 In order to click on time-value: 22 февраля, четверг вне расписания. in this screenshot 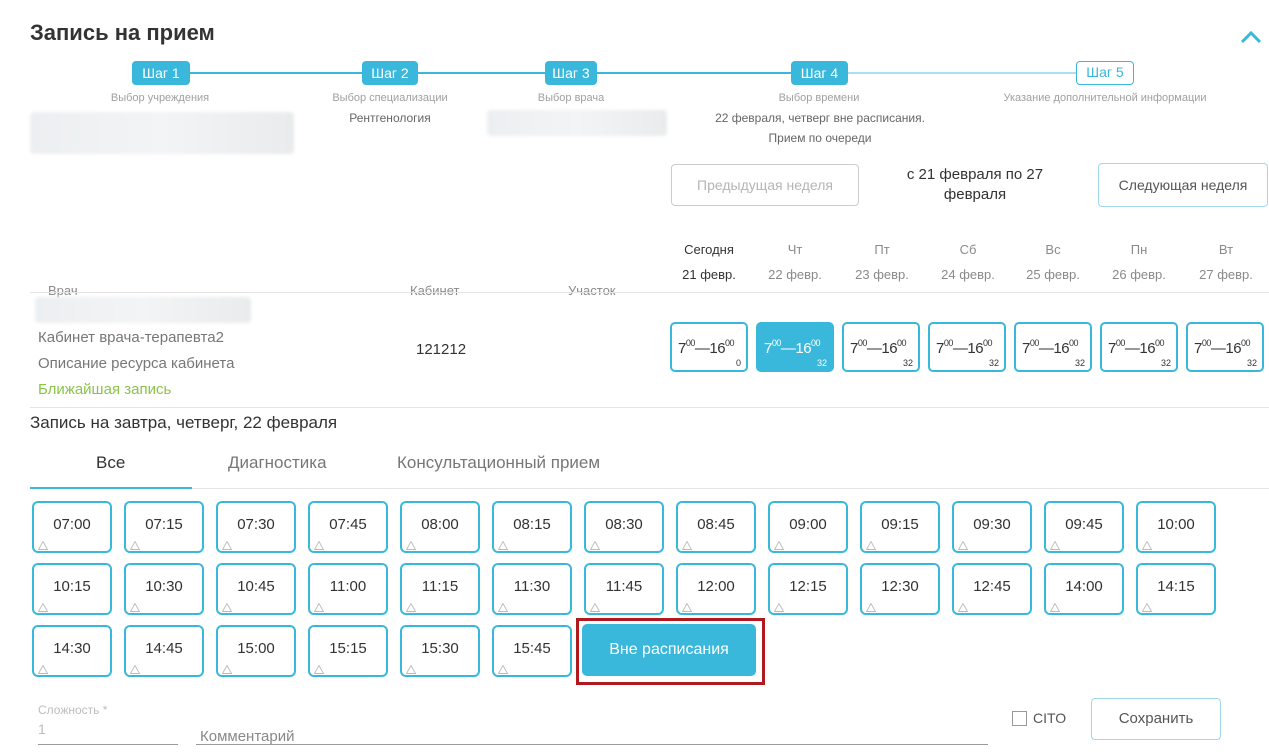, I will do `click(820, 118)`.